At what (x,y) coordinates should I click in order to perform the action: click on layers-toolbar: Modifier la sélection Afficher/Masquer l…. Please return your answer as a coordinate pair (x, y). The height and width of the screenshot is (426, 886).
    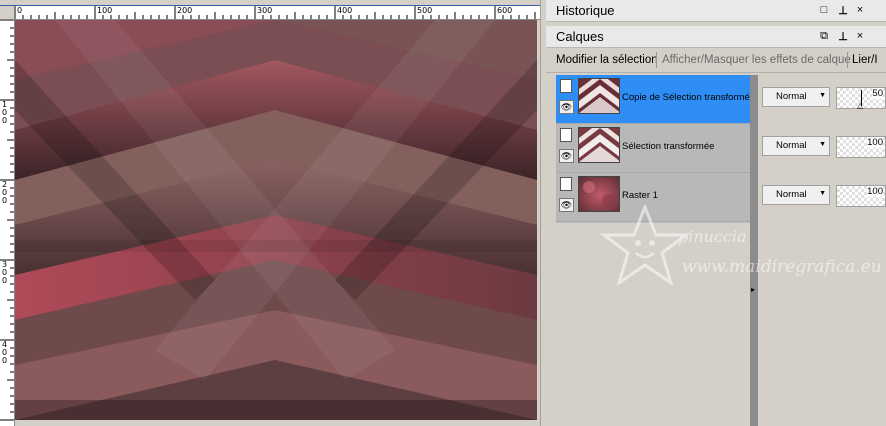
    Looking at the image, I should click on (716, 61).